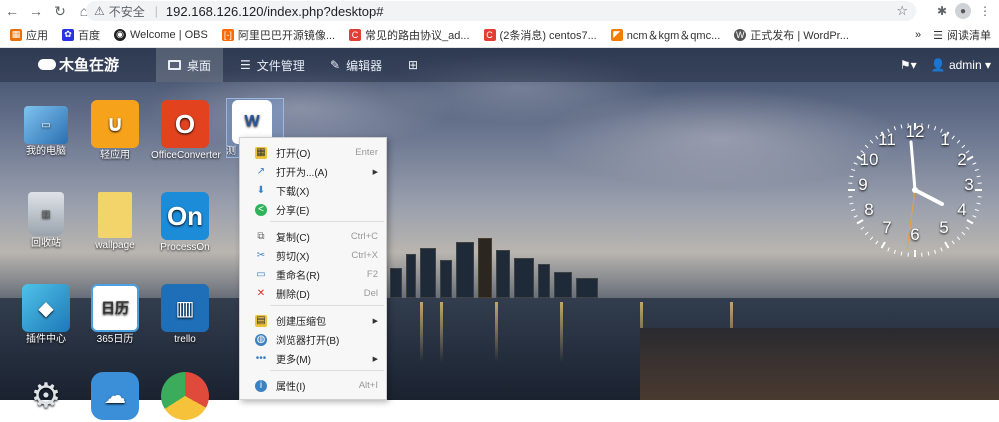 The image size is (999, 422). Describe the element at coordinates (313, 209) in the screenshot. I see `menu-item-share: <分享(E)` at that location.